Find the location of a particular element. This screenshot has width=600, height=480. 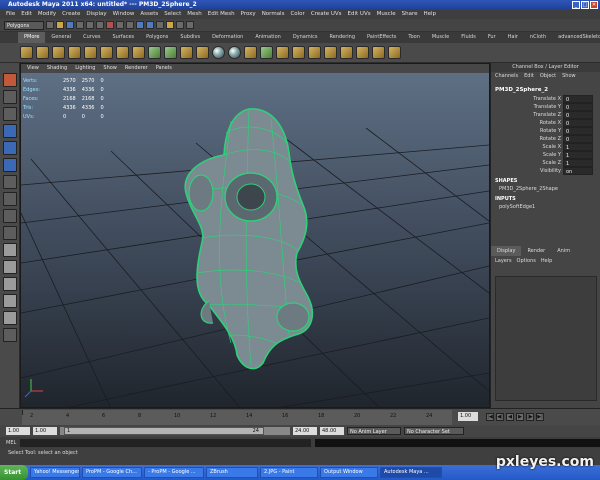

shelf-tab-fur: Fur is located at coordinates (492, 37).